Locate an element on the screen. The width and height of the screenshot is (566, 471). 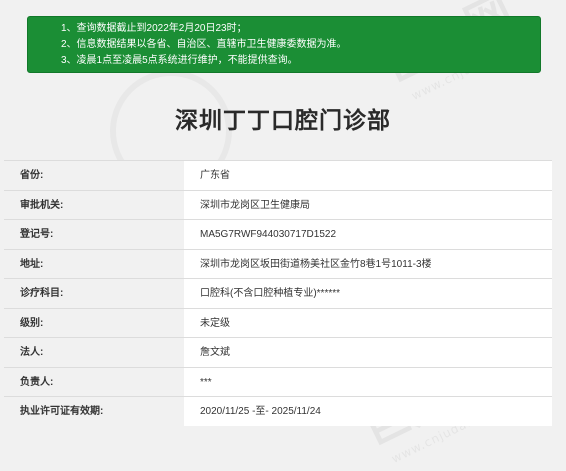
field-label: 级别: is located at coordinates (94, 322).